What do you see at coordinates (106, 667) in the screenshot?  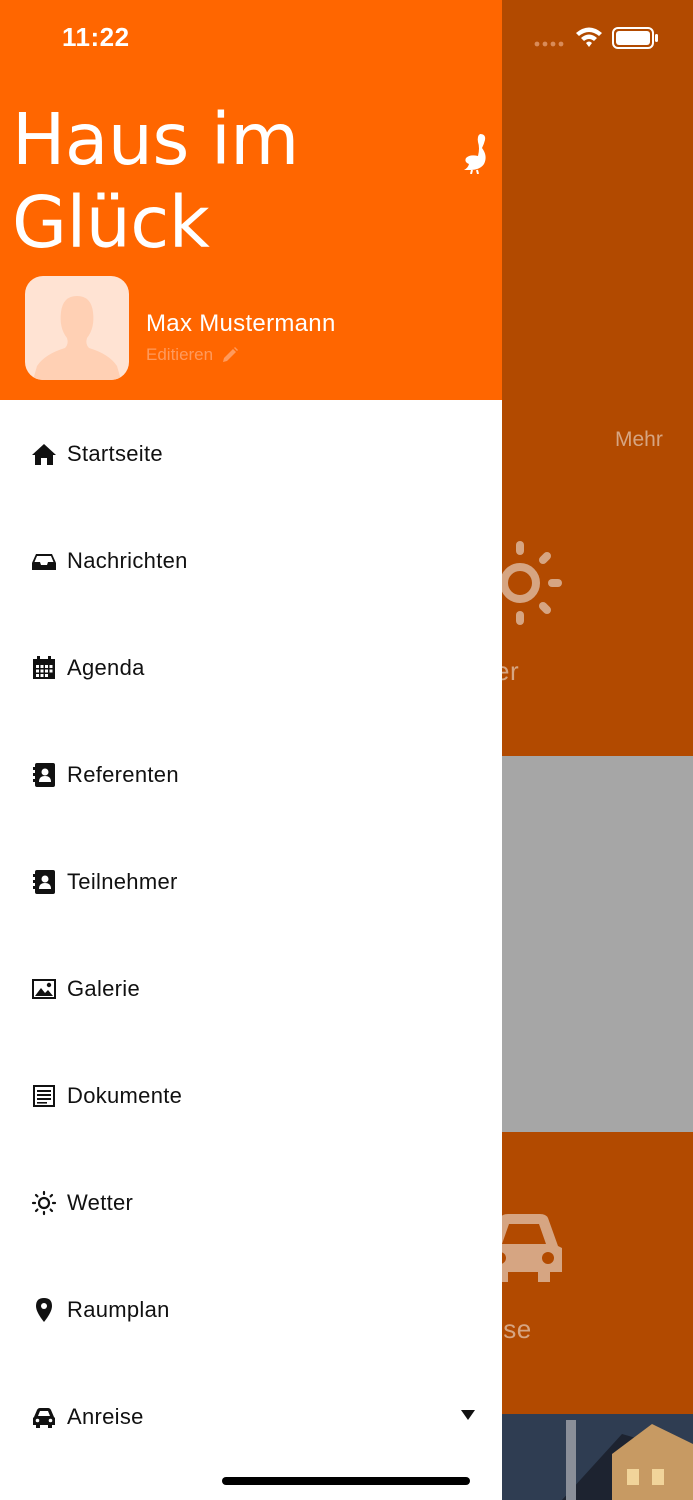 I see `menu-item-label: Agenda` at bounding box center [106, 667].